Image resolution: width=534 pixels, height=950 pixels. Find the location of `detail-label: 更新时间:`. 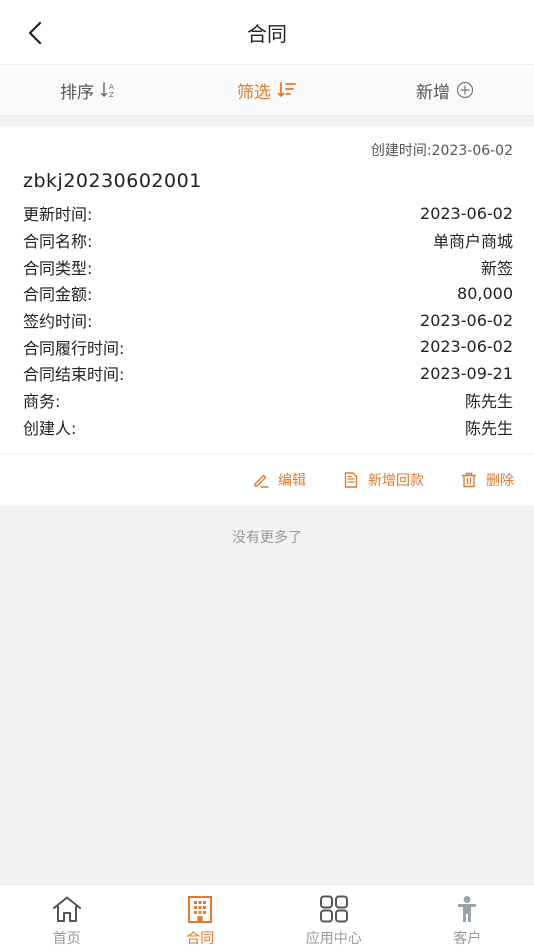

detail-label: 更新时间: is located at coordinates (58, 215).